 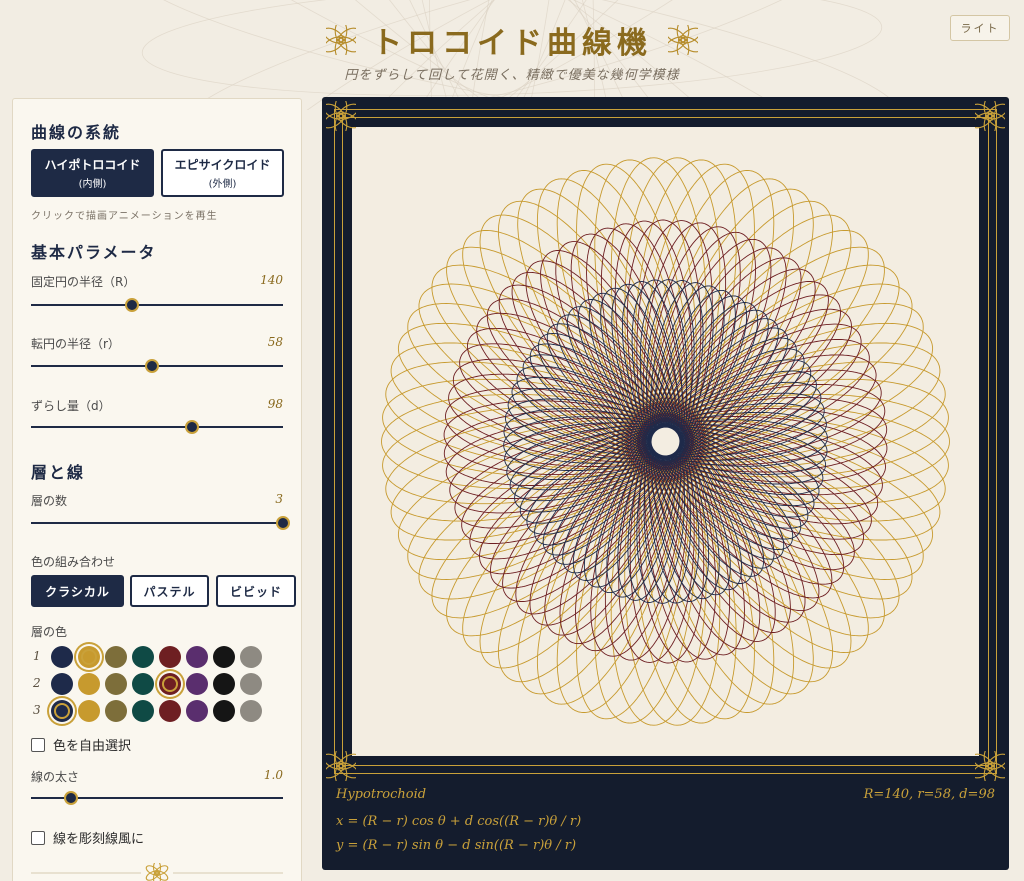 I want to click on R-slider-thumb, so click(x=131, y=305).